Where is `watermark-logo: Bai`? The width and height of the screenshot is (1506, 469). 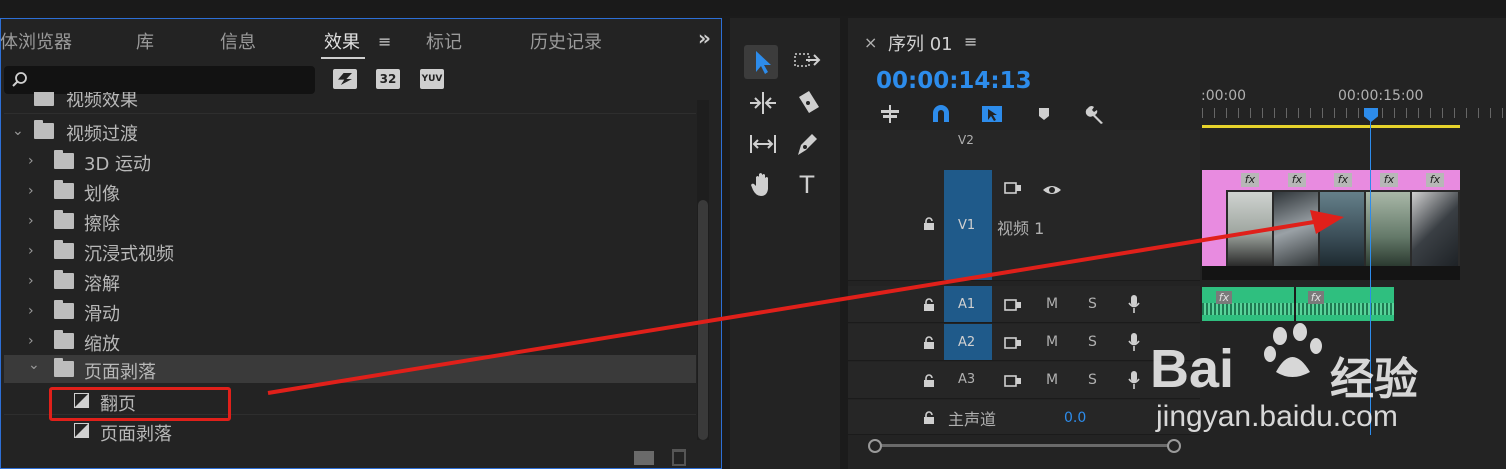
watermark-logo: Bai is located at coordinates (1192, 369).